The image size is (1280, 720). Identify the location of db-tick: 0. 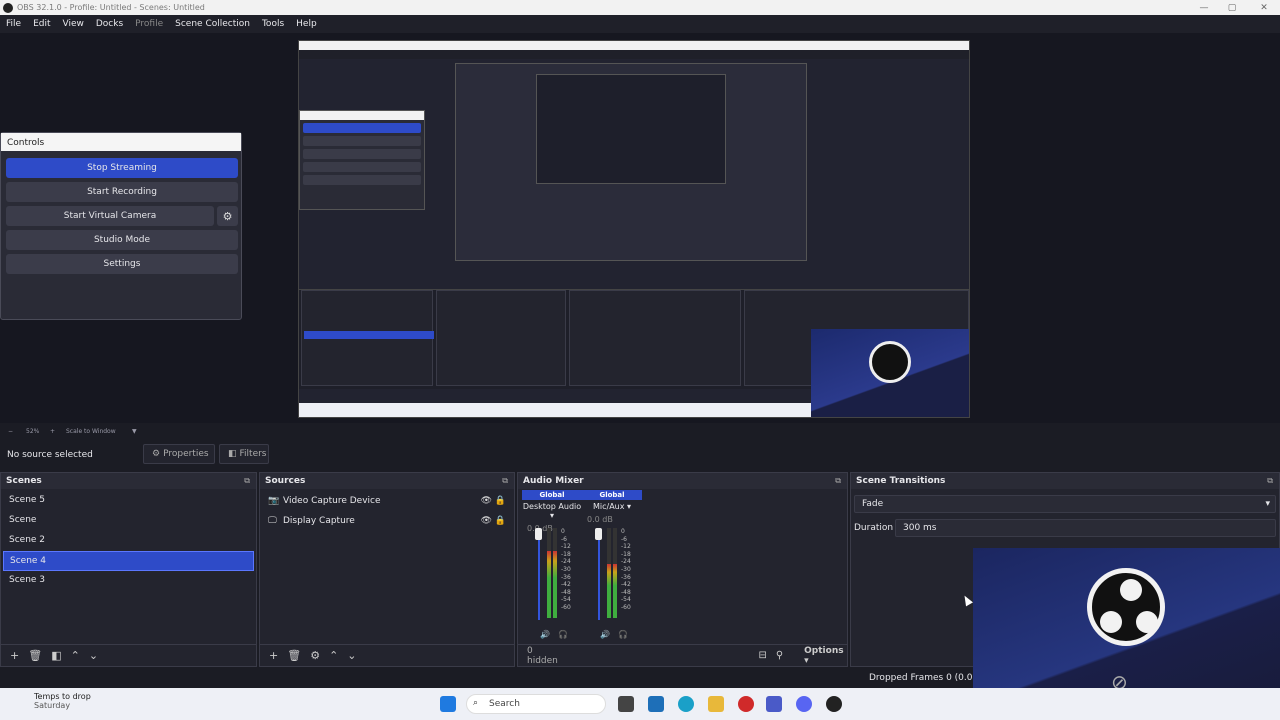
(563, 531).